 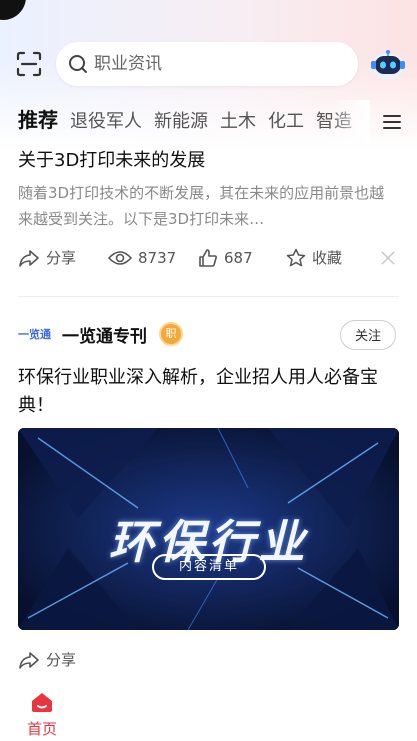 What do you see at coordinates (106, 122) in the screenshot?
I see `tab-veterans: 退役军人` at bounding box center [106, 122].